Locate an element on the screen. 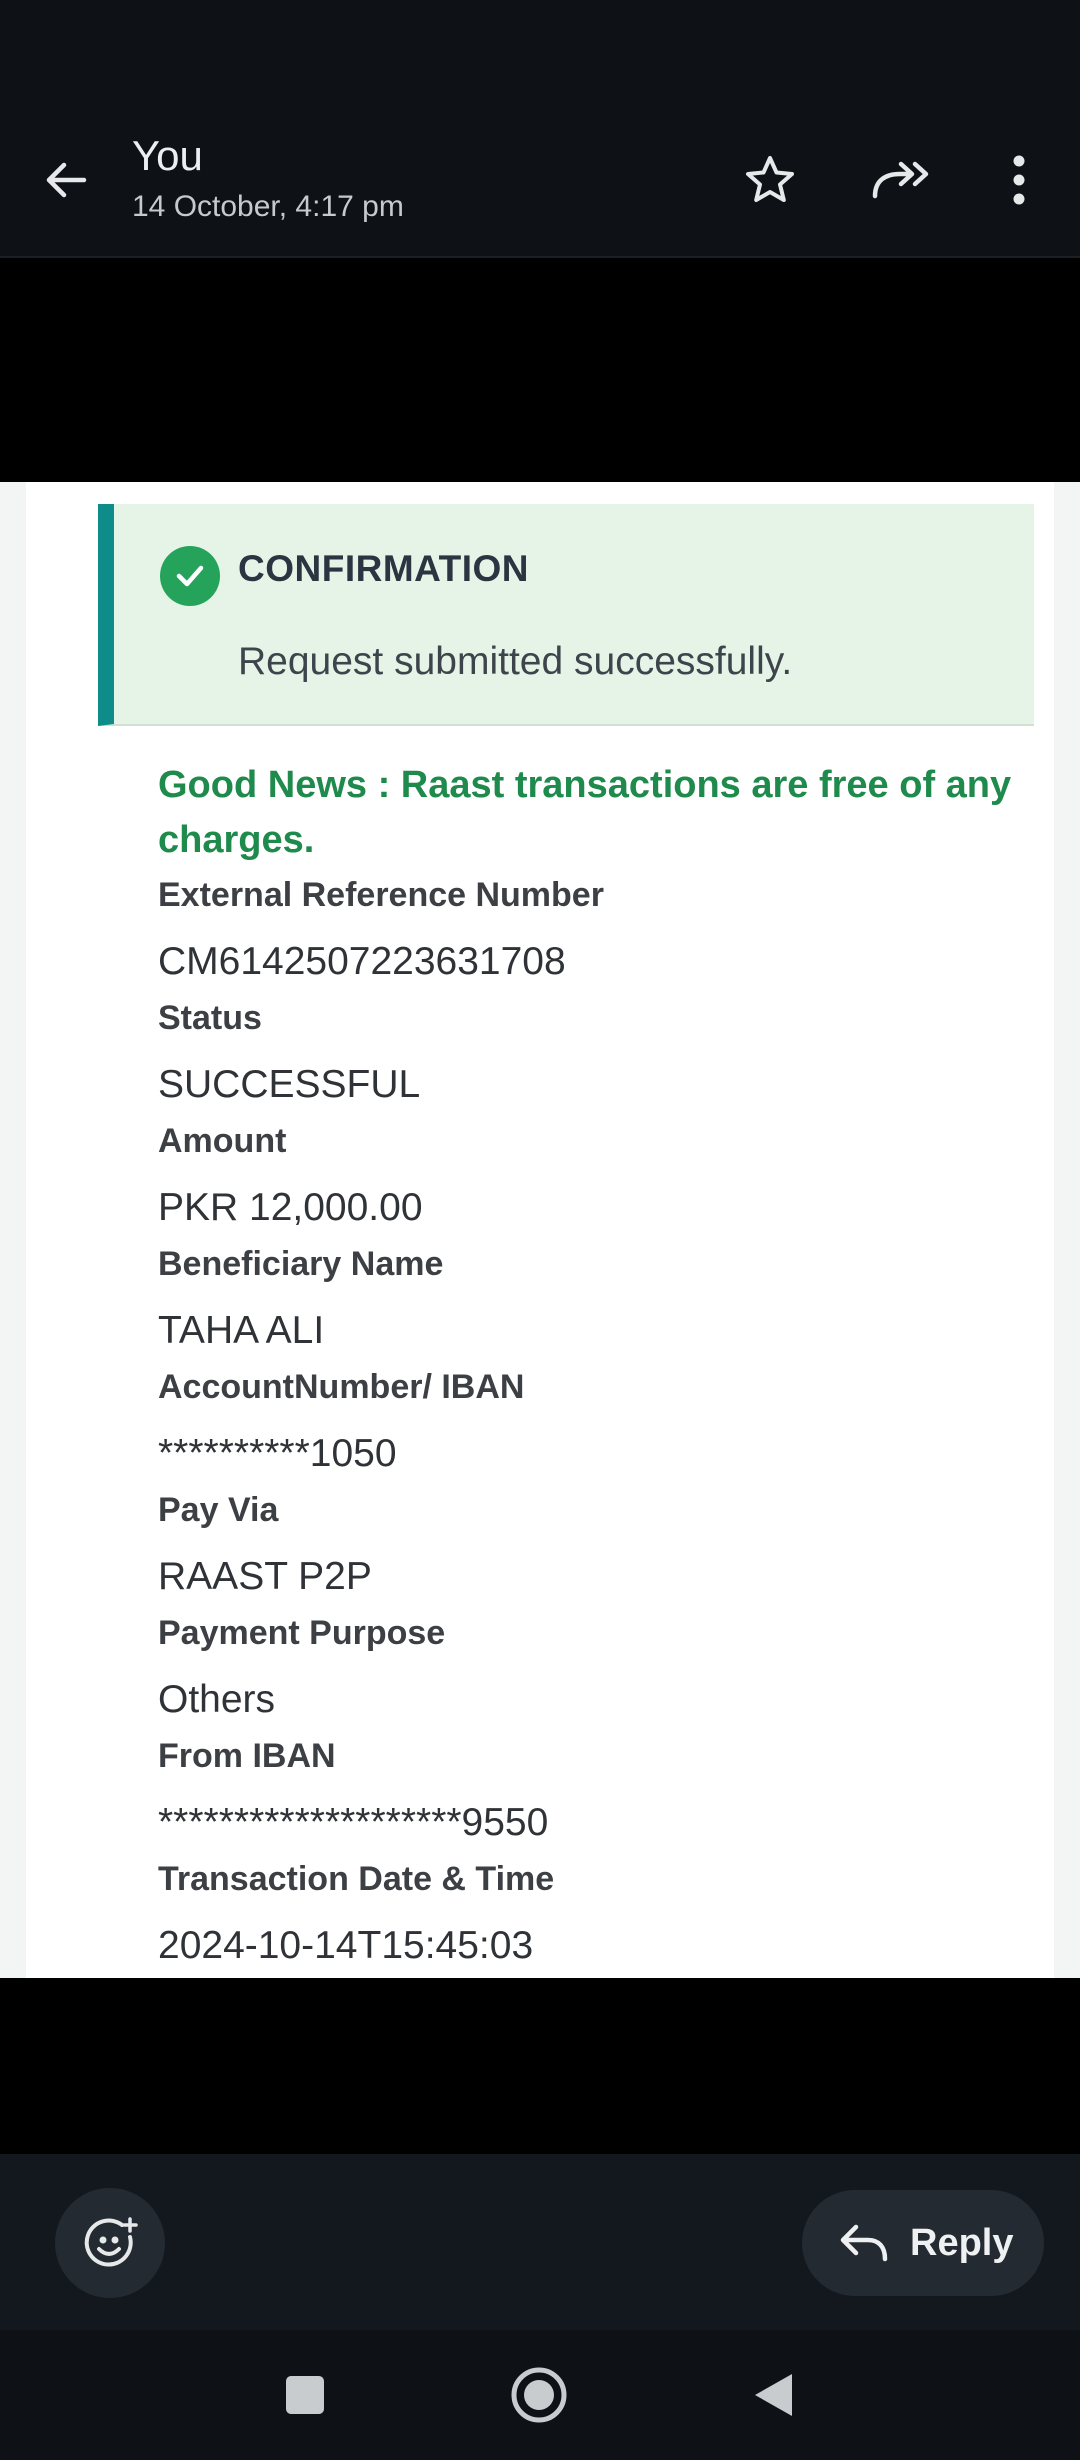 The width and height of the screenshot is (1080, 2460). sender-name: You is located at coordinates (167, 155).